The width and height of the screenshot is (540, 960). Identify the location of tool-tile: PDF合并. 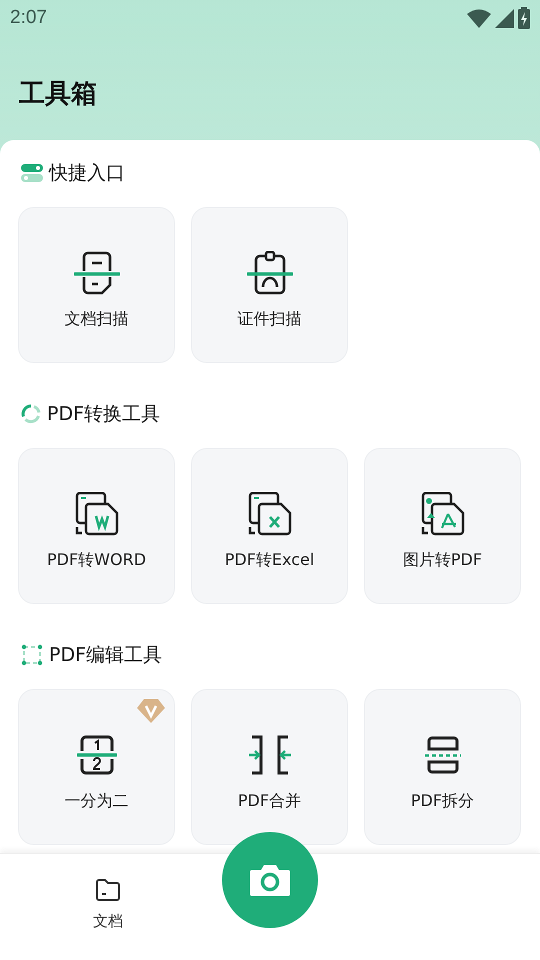
(269, 767).